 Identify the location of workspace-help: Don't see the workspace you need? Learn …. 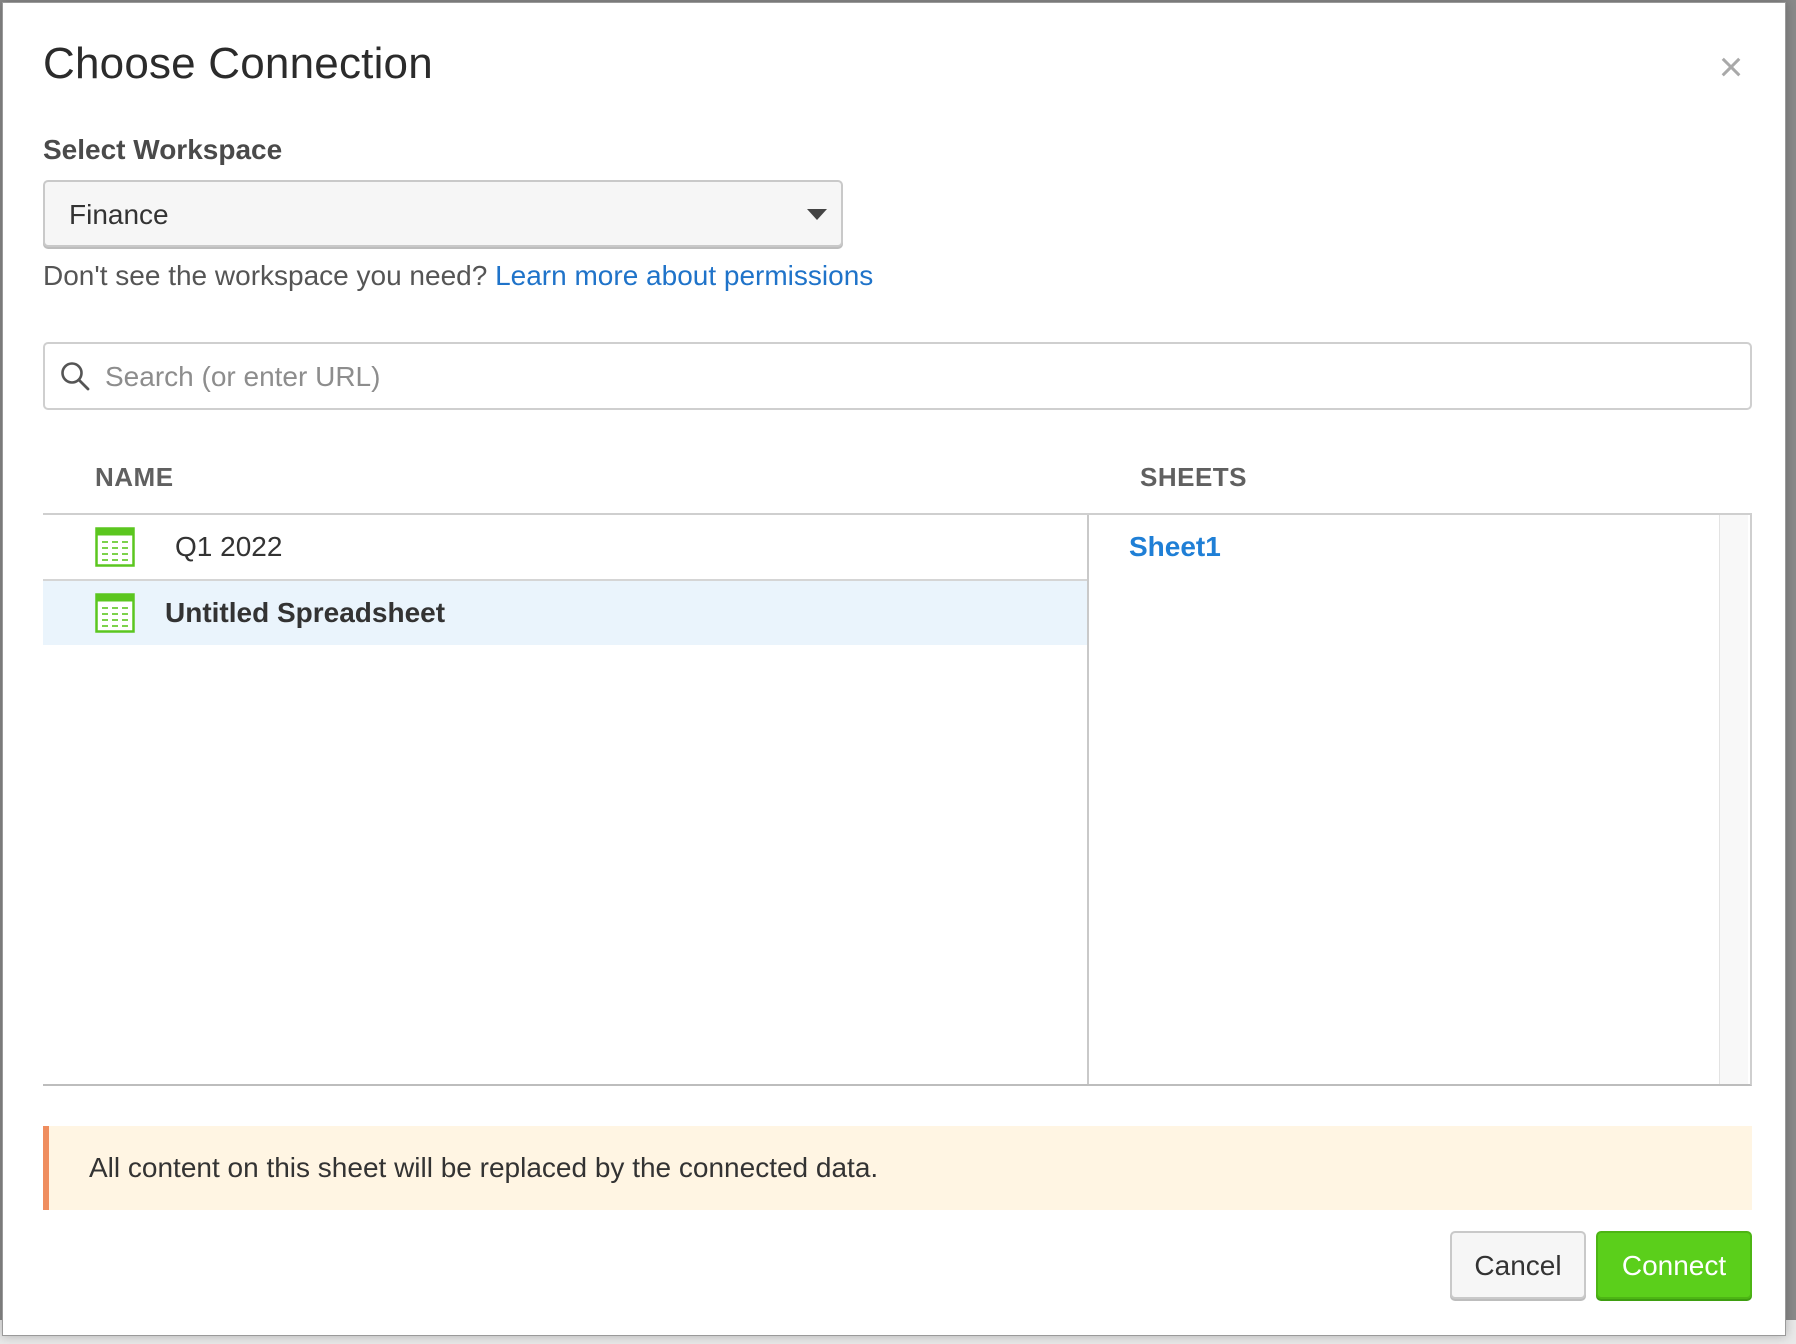
(458, 276).